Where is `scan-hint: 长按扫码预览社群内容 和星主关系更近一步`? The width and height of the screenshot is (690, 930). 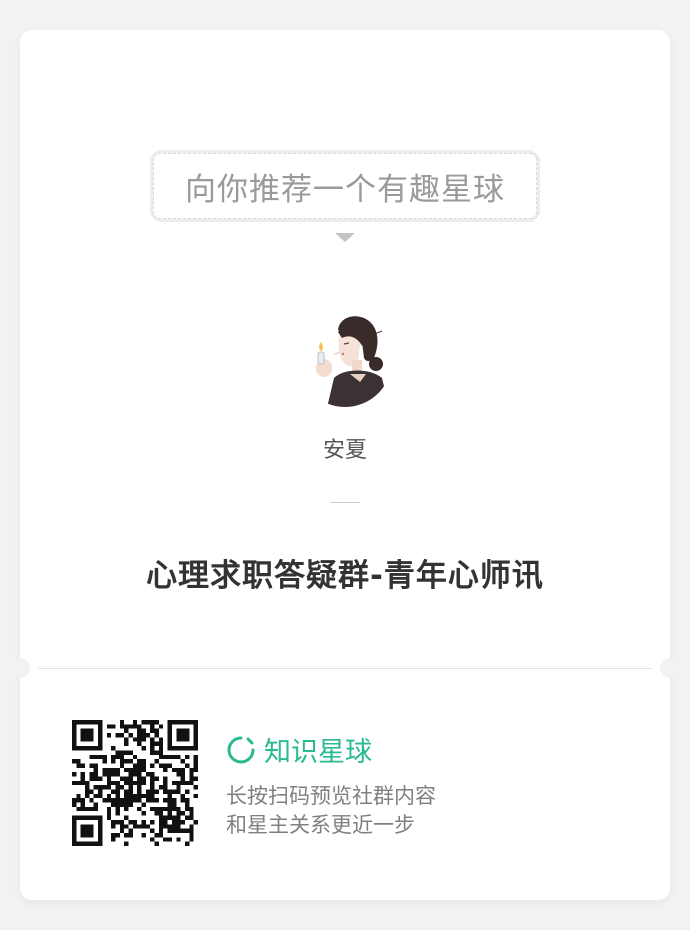
scan-hint: 长按扫码预览社群内容 和星主关系更近一步 is located at coordinates (331, 811).